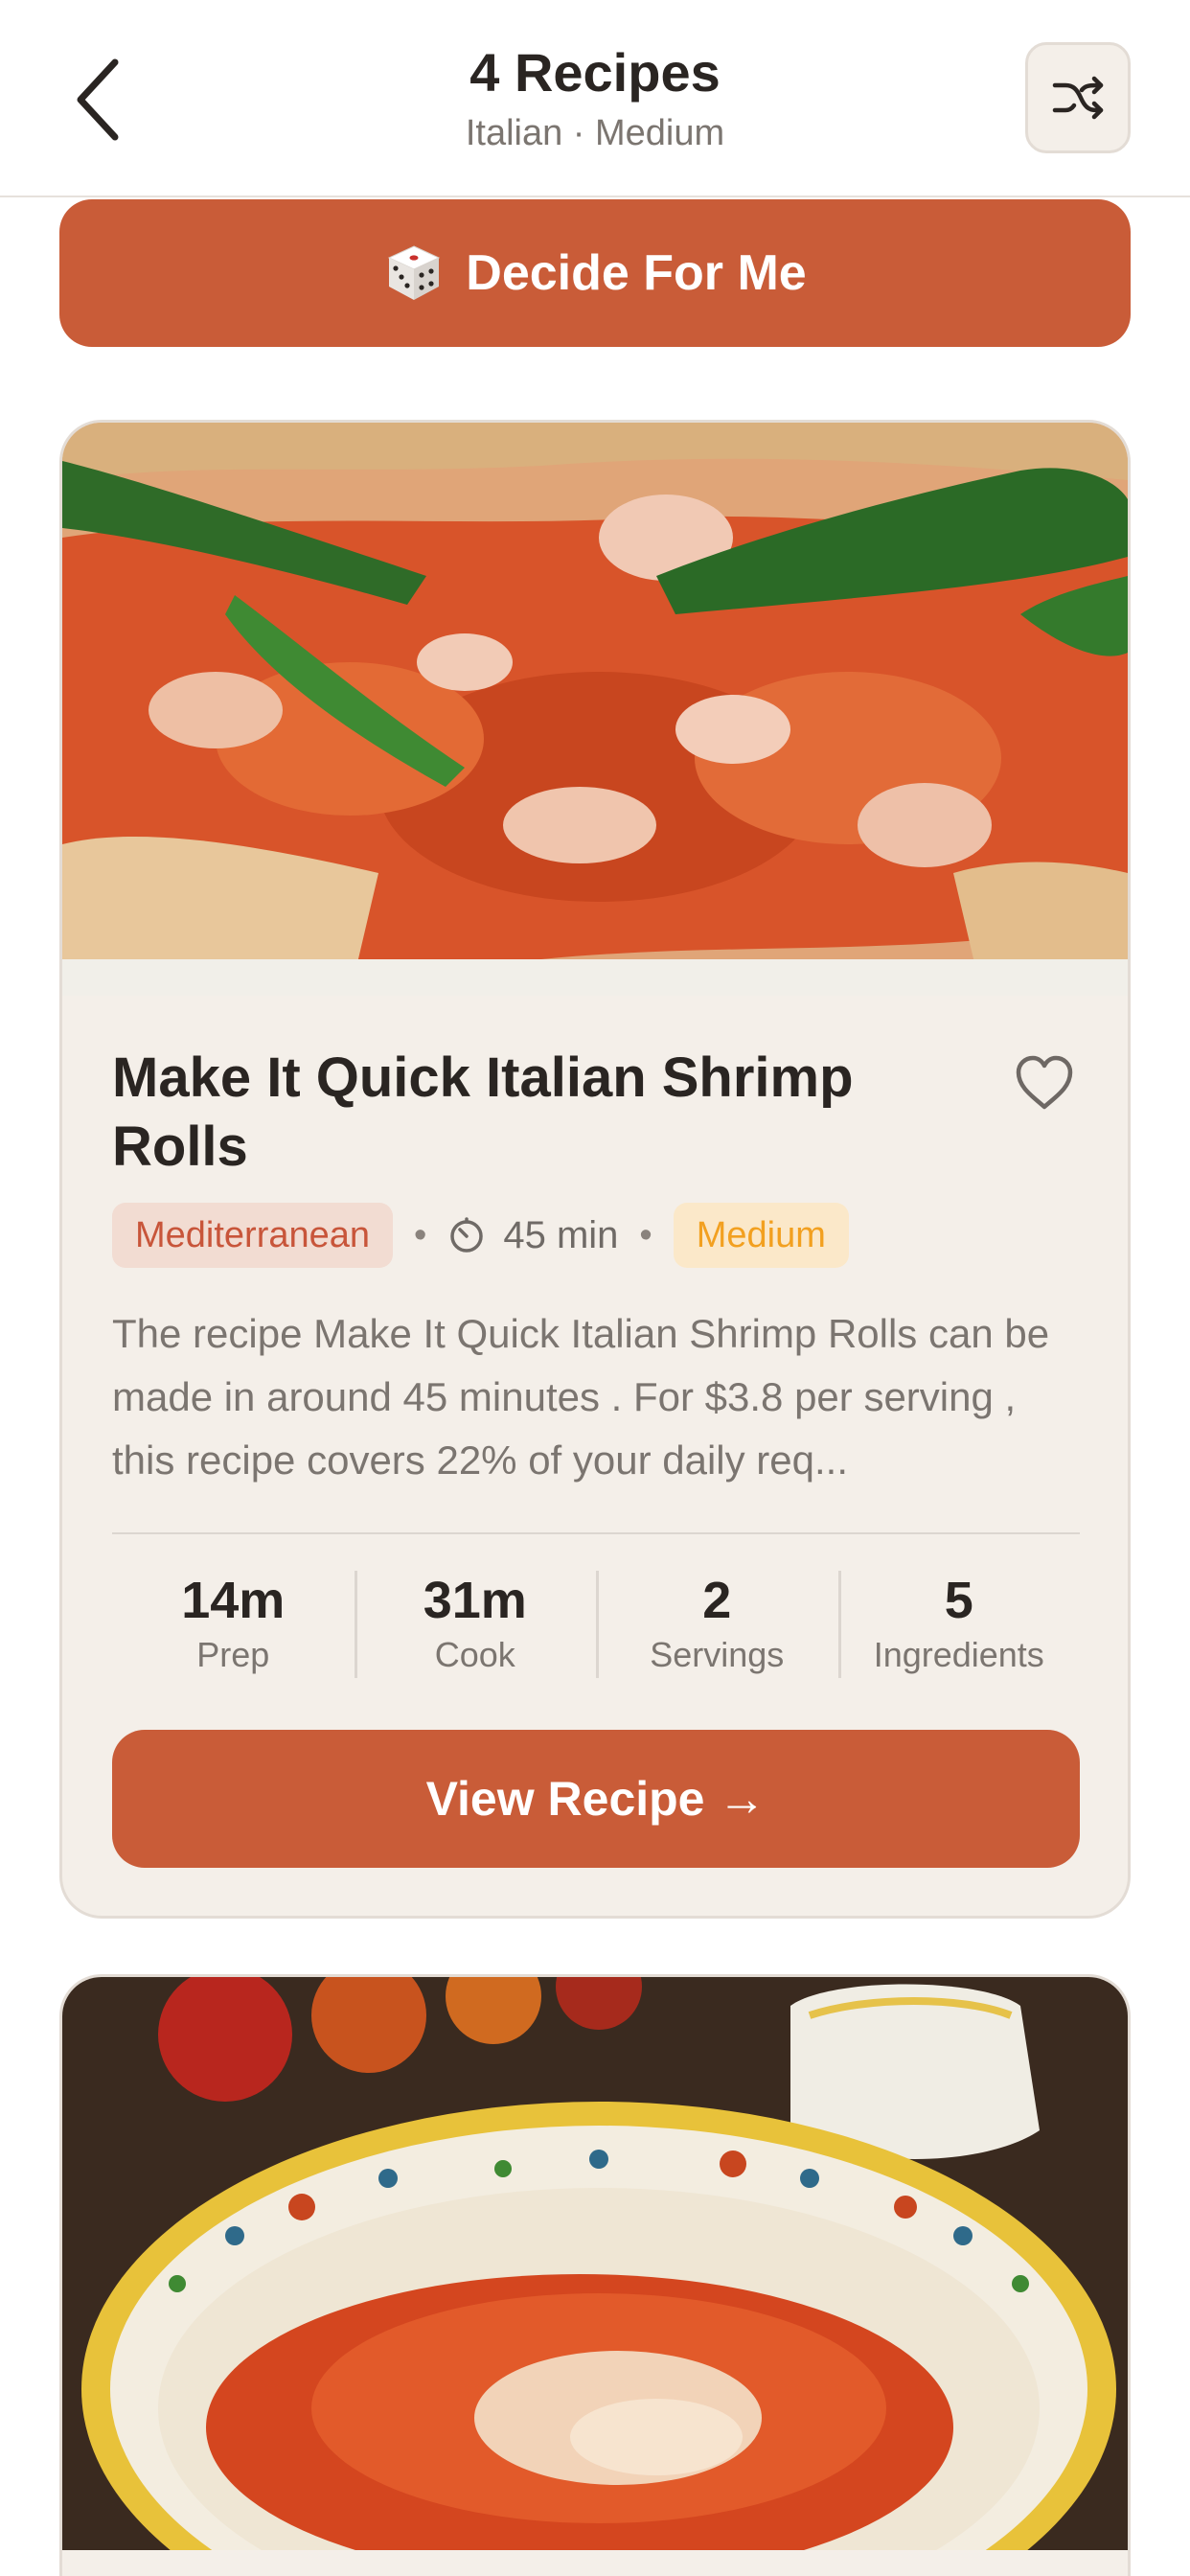  I want to click on stat-ingredients: 5 Ingredients, so click(959, 1624).